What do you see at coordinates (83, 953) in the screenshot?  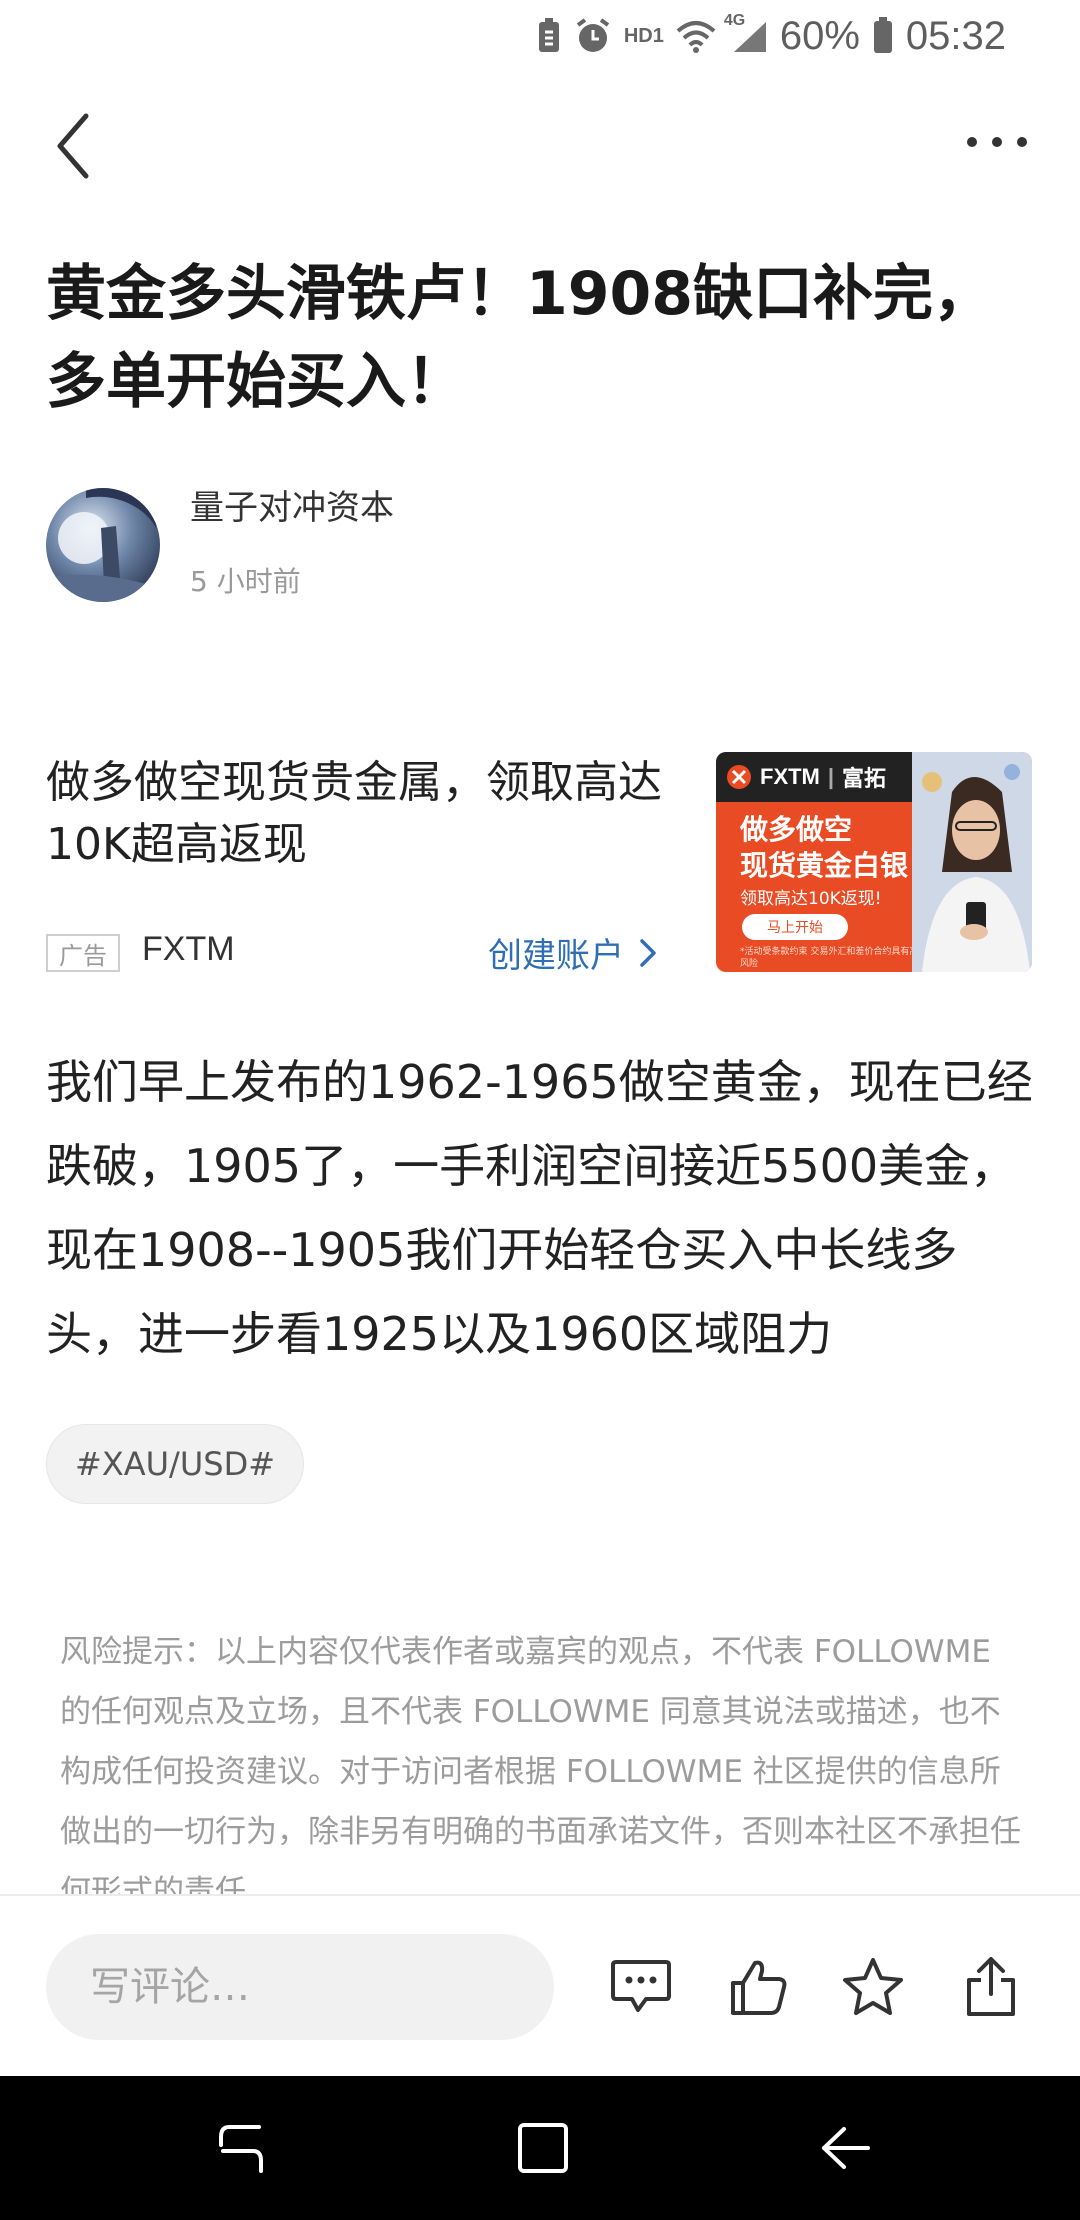 I see `ad-badge: 广告` at bounding box center [83, 953].